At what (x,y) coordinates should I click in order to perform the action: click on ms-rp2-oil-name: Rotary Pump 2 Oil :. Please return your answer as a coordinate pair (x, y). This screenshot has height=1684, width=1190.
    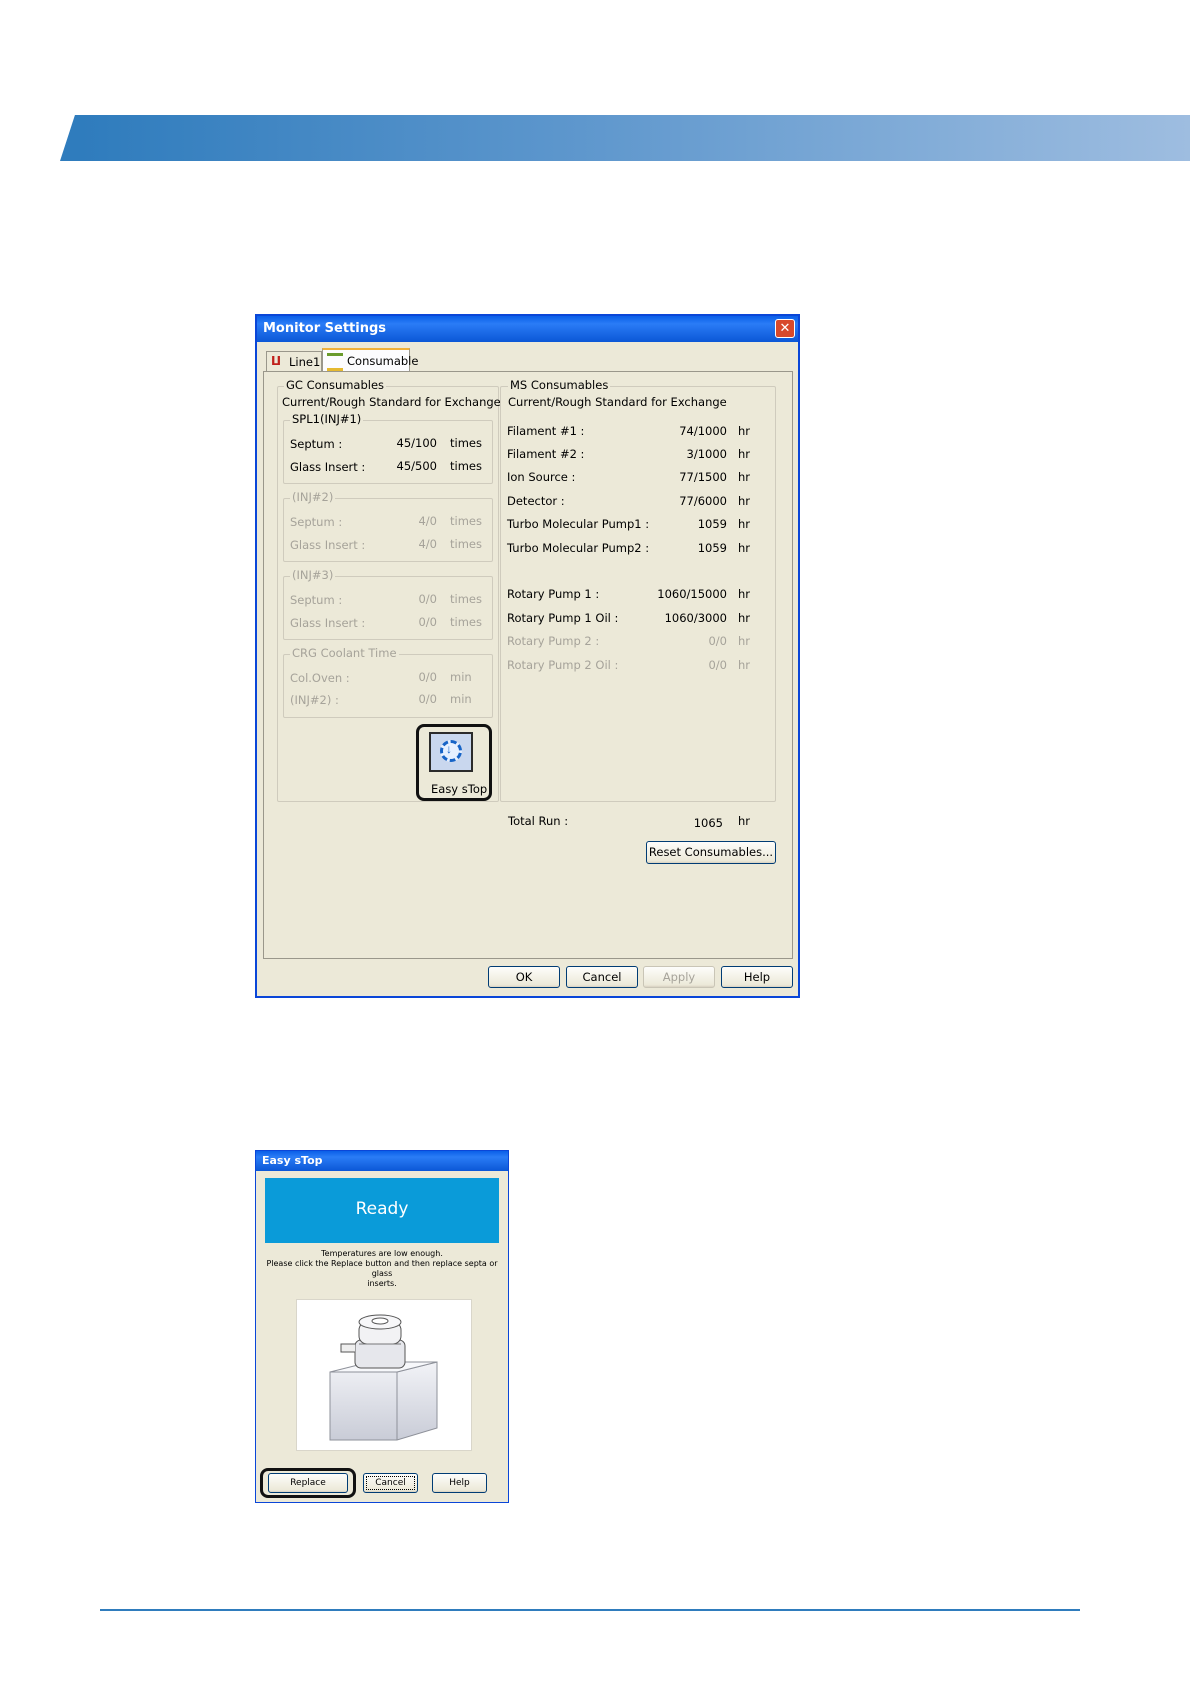
    Looking at the image, I should click on (563, 665).